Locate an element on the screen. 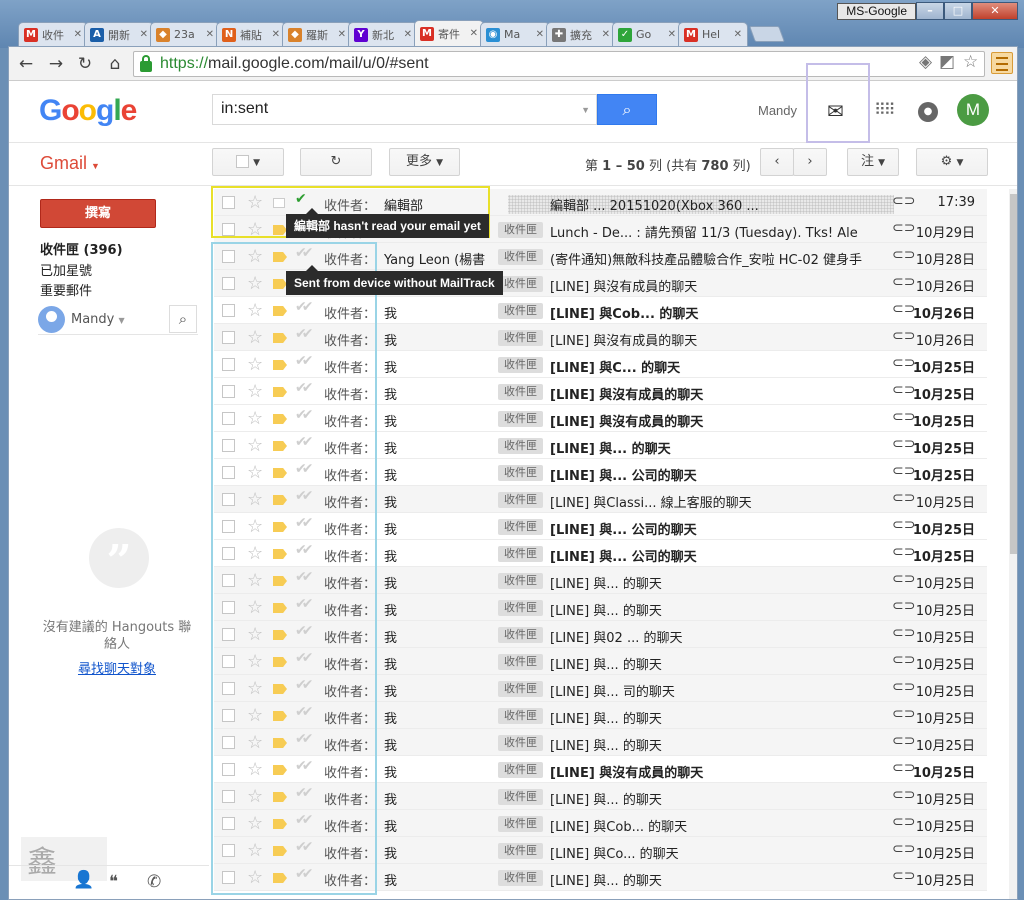 The height and width of the screenshot is (900, 1024). sidebar-item-important: 重要郵件 is located at coordinates (66, 289).